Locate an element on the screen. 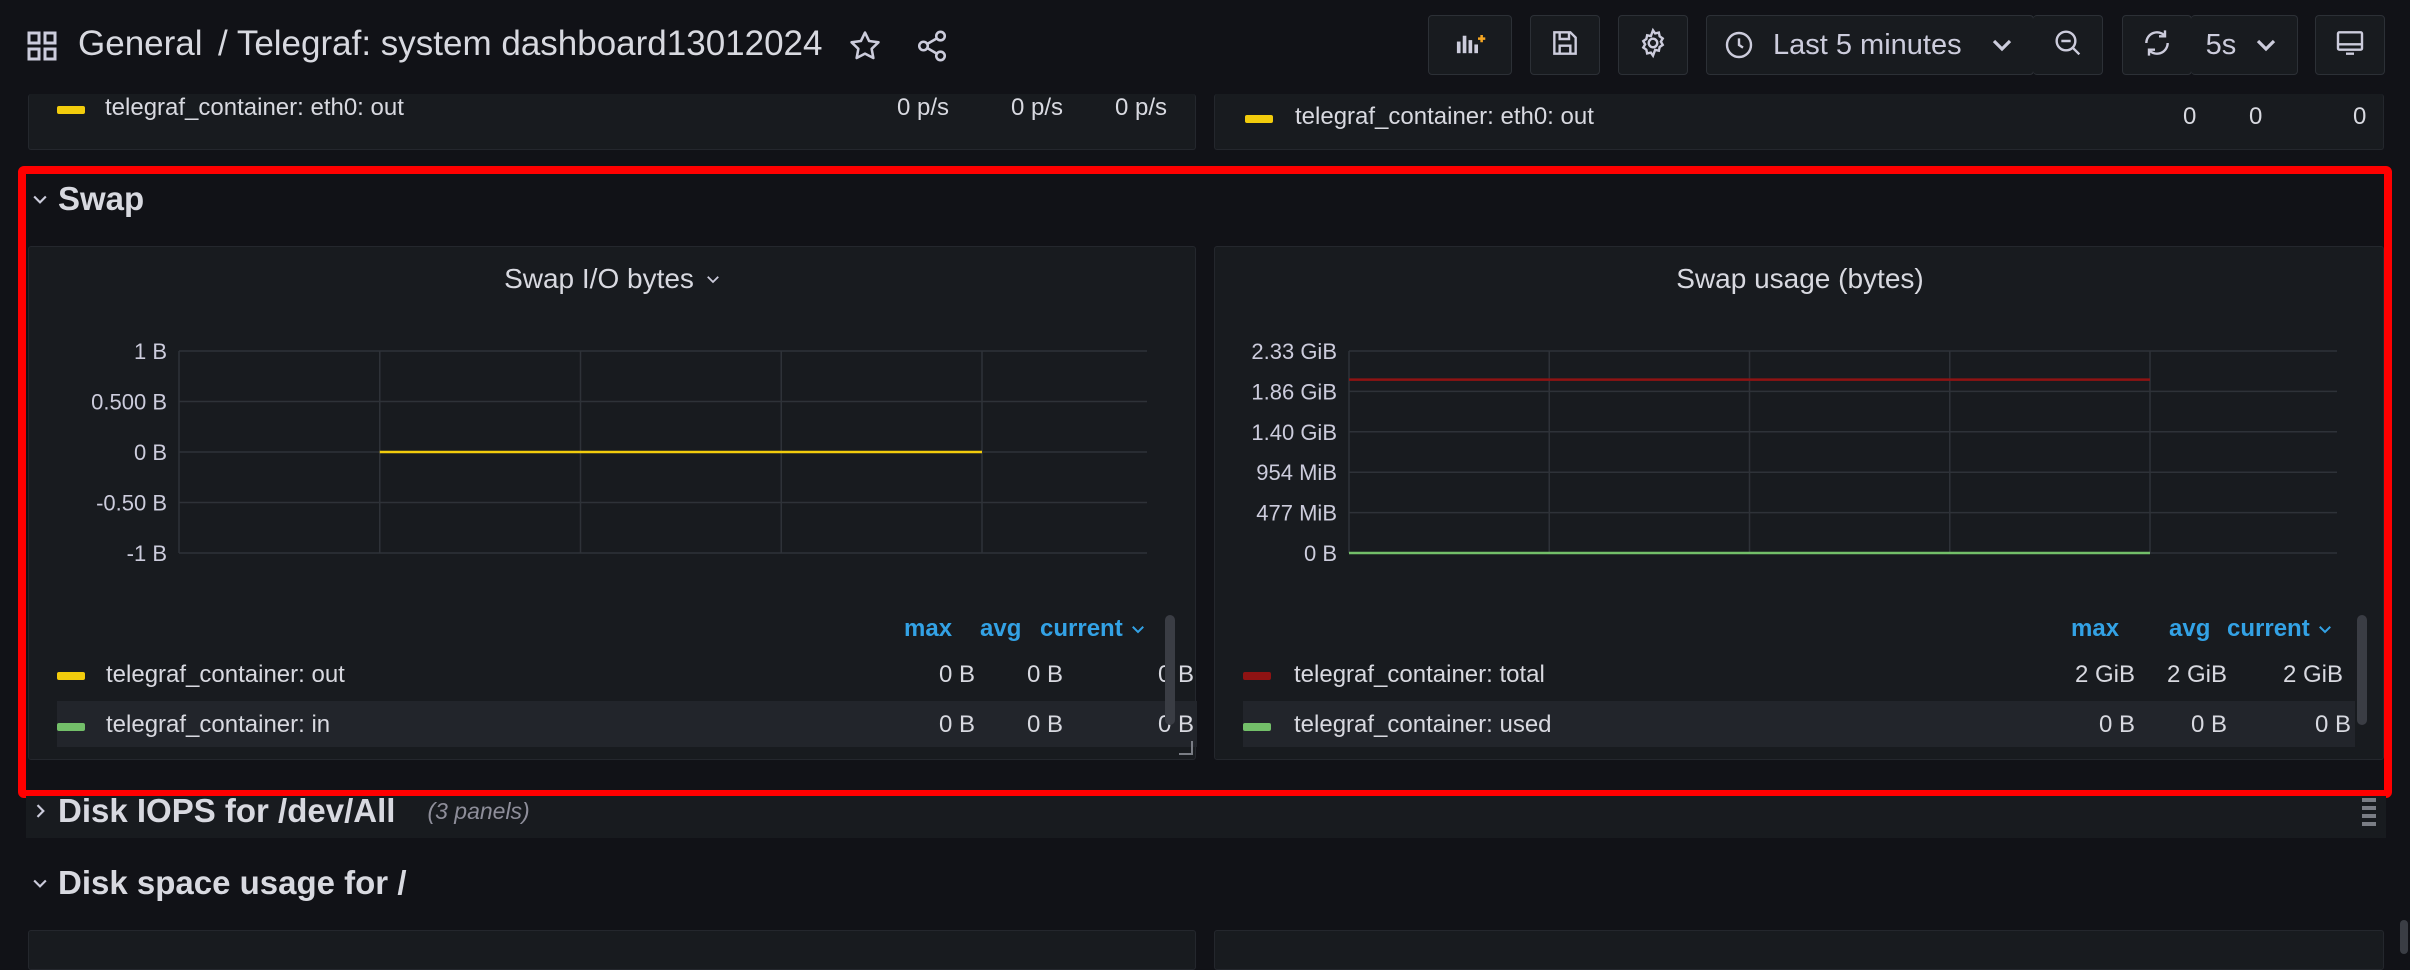 The height and width of the screenshot is (970, 2410). save-dashboard-button is located at coordinates (1565, 45).